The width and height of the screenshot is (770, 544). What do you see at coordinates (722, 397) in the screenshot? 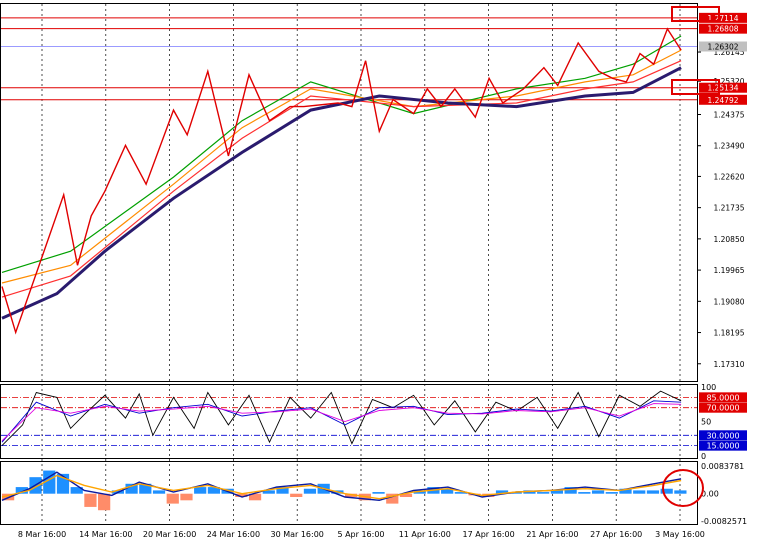
I see `osc-level-tag-label: 85.0000` at bounding box center [722, 397].